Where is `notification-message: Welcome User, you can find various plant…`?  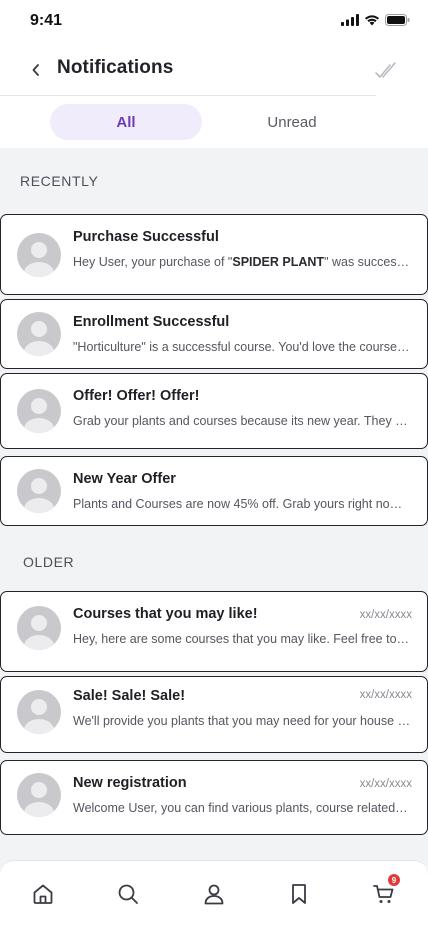
notification-message: Welcome User, you can find various plant… is located at coordinates (242, 808).